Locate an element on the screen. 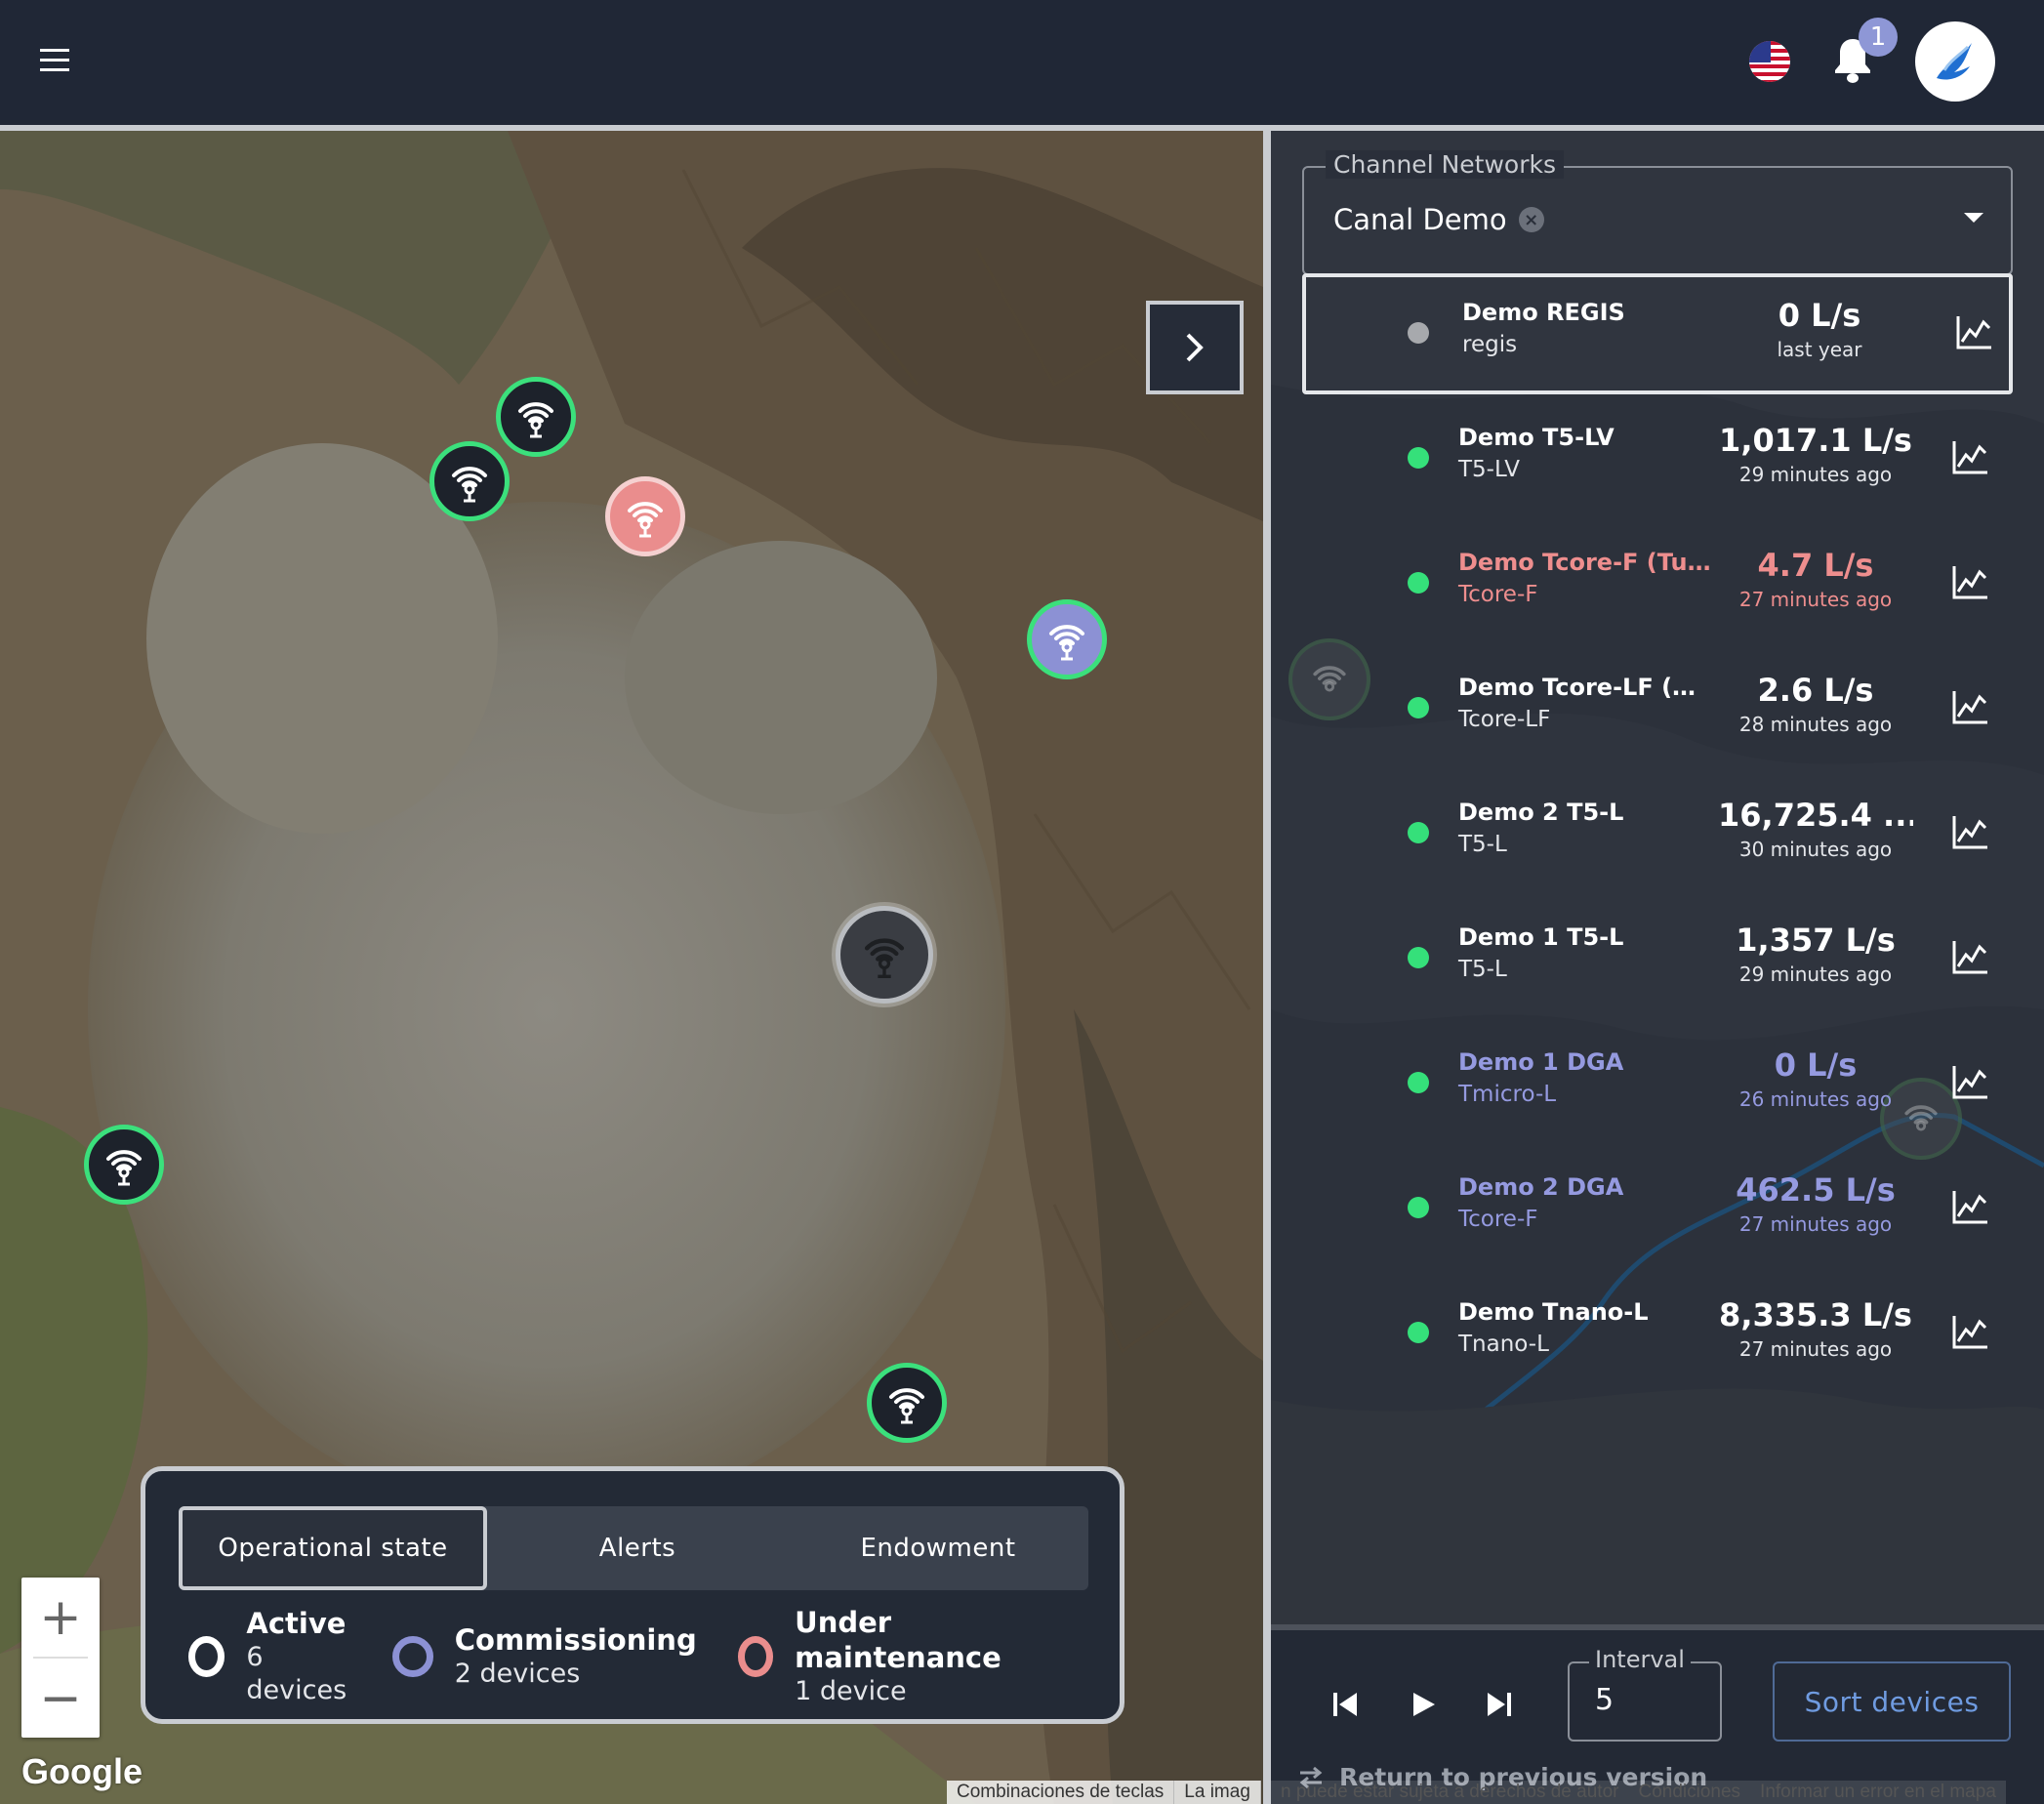  dropdown-caret-icon is located at coordinates (1973, 218).